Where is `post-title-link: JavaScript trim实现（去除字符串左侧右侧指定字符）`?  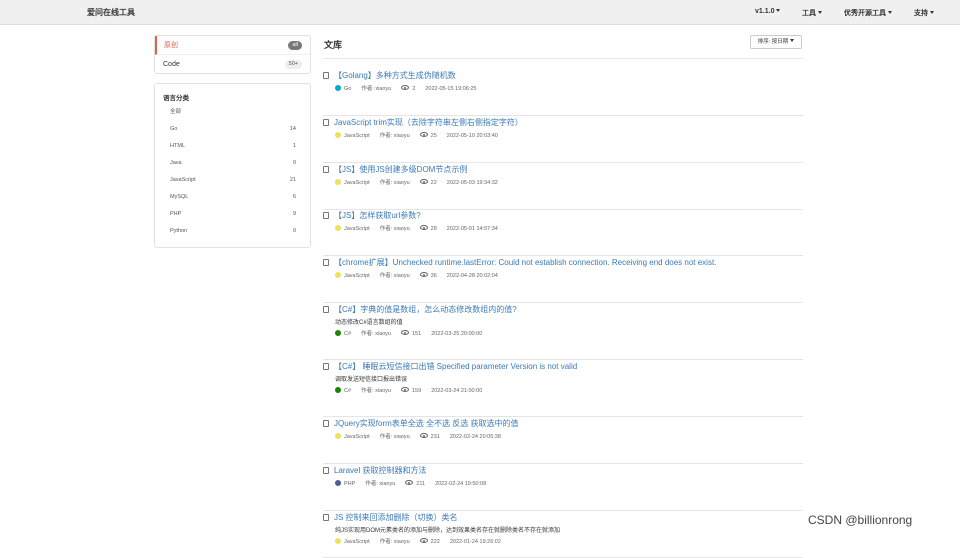 post-title-link: JavaScript trim实现（去除字符串左侧右侧指定字符） is located at coordinates (423, 122).